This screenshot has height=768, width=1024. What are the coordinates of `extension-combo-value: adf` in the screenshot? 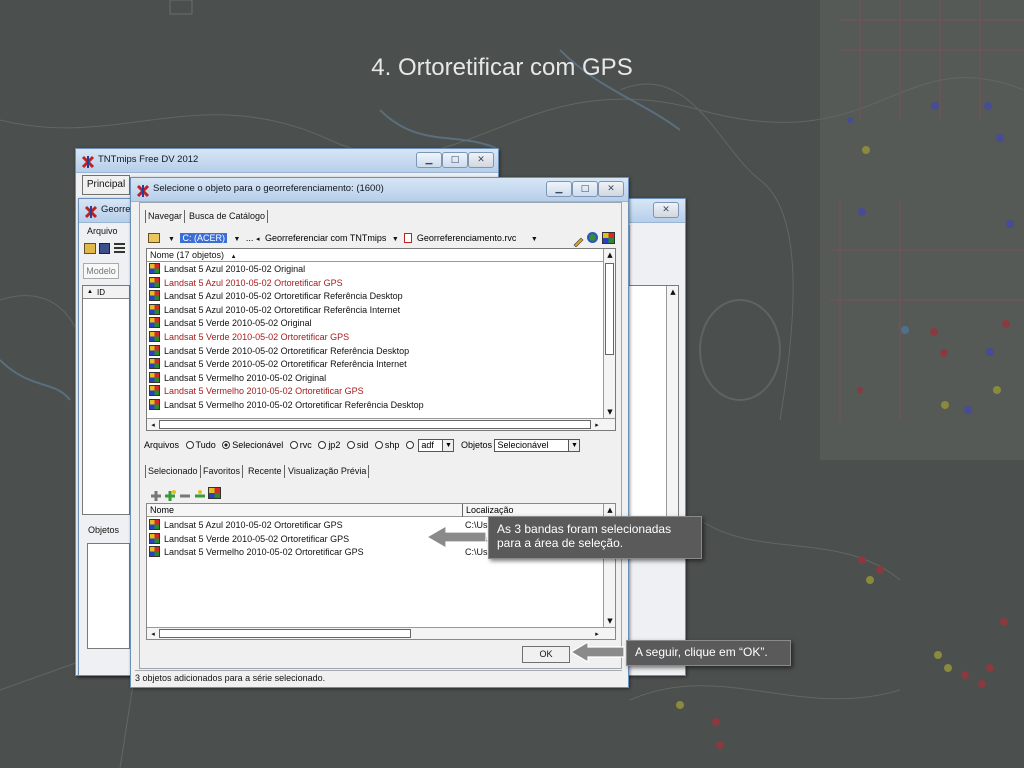 It's located at (427, 445).